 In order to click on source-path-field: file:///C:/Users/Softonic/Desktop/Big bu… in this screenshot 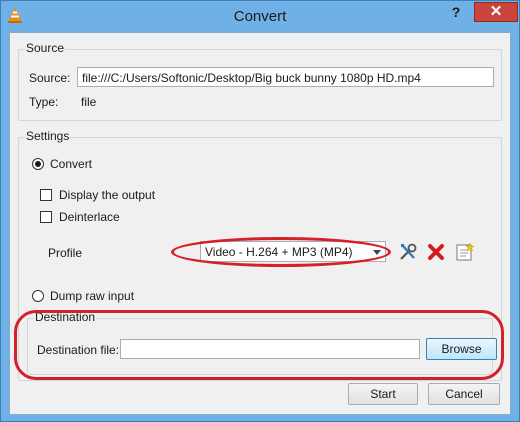, I will do `click(285, 77)`.